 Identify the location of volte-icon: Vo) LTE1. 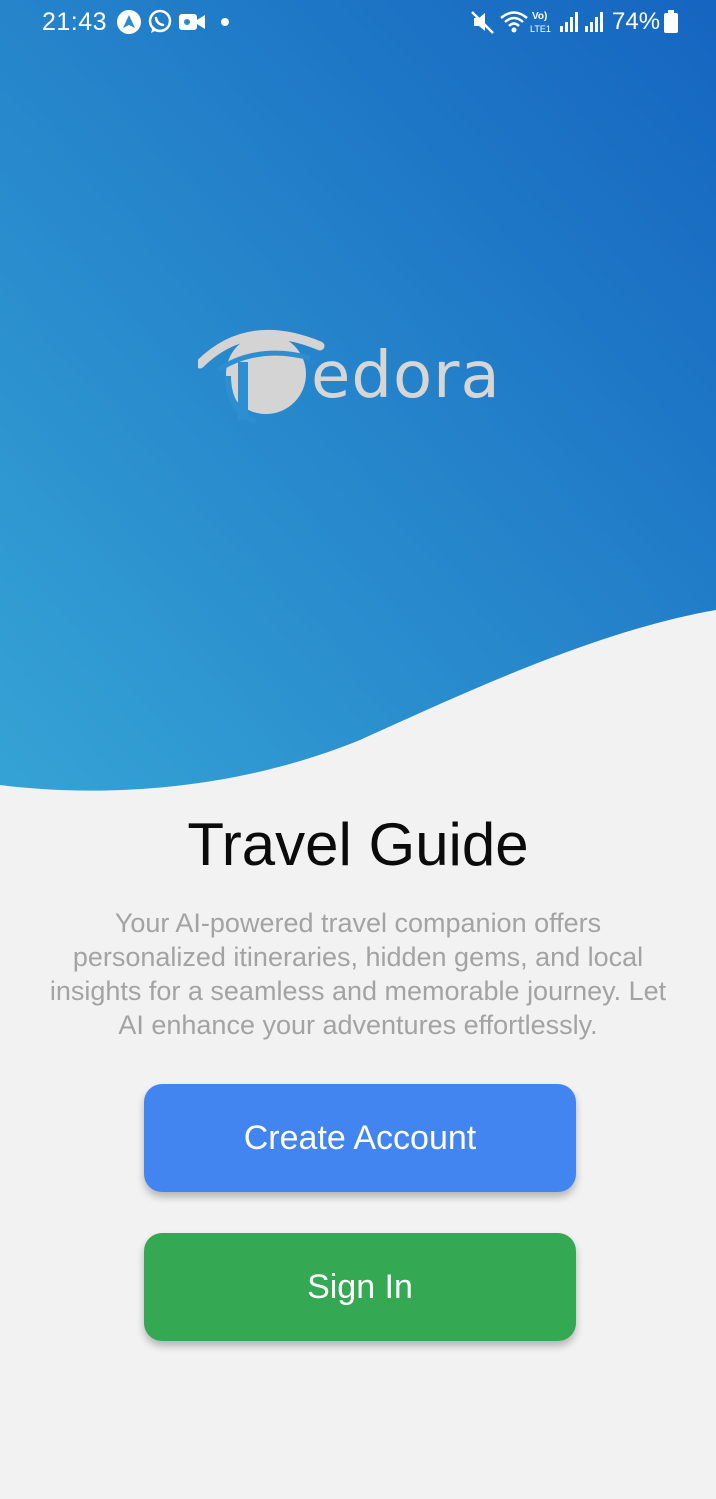
(543, 24).